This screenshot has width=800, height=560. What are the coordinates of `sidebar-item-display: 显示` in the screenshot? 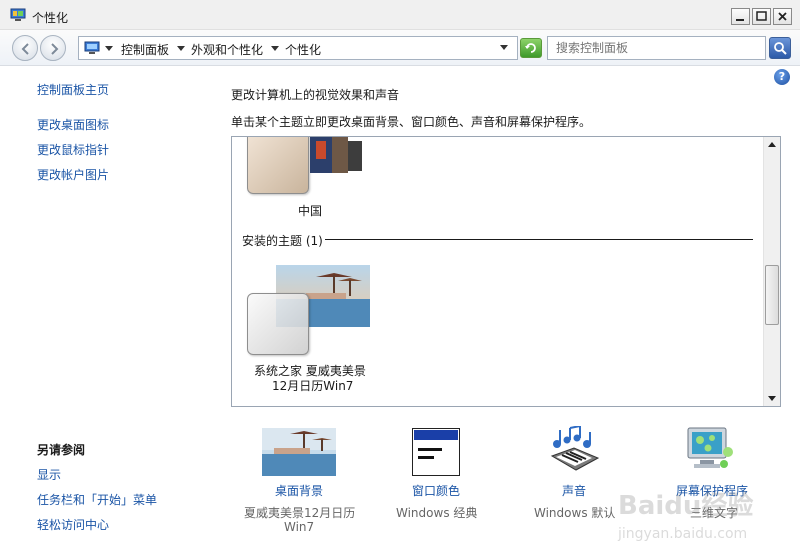 It's located at (49, 474).